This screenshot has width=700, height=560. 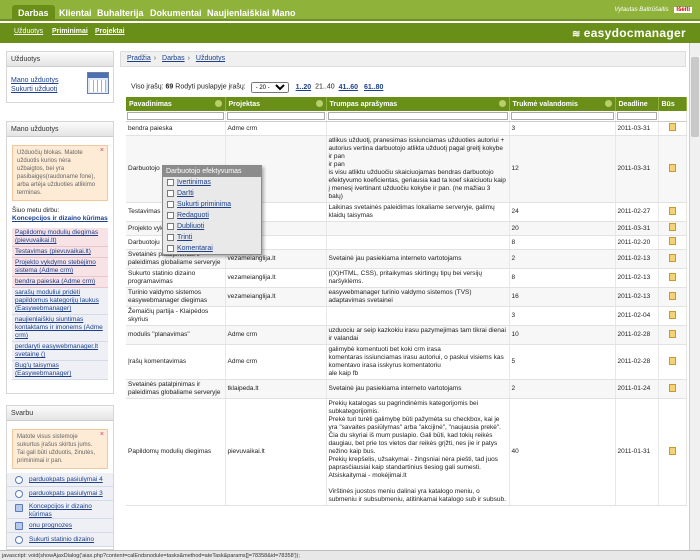 I want to click on list-item: Bug'ų taisymas (Easywebmanager), so click(x=60, y=370).